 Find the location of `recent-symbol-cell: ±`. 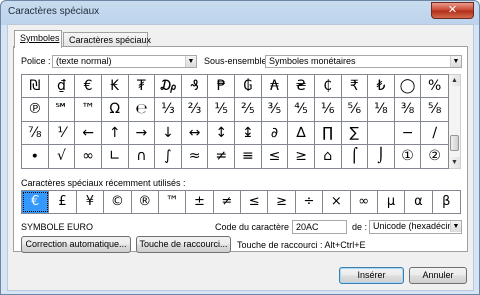

recent-symbol-cell: ± is located at coordinates (200, 202).